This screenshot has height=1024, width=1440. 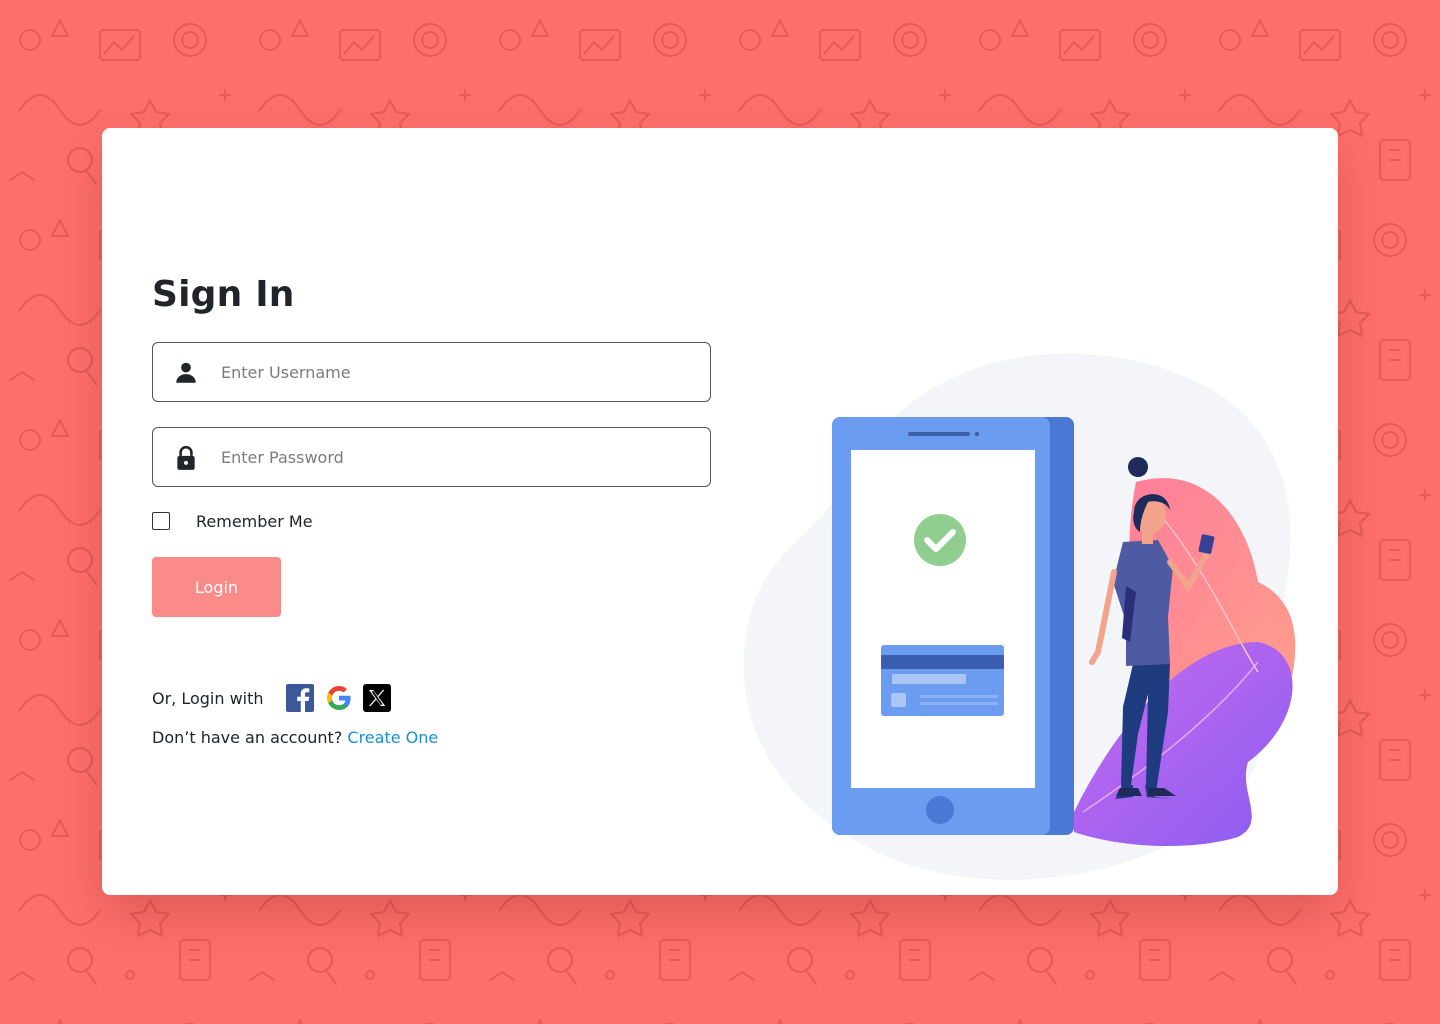 What do you see at coordinates (377, 698) in the screenshot?
I see `x-icon` at bounding box center [377, 698].